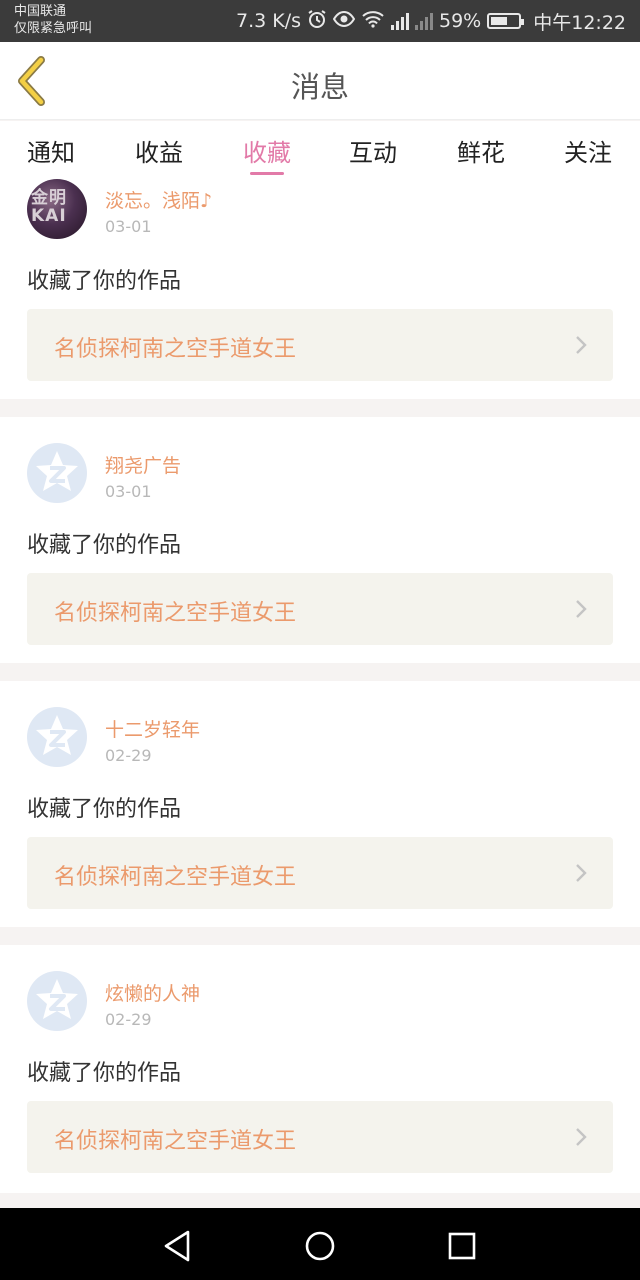 This screenshot has width=640, height=1280. What do you see at coordinates (319, 87) in the screenshot?
I see `page-title: 消息` at bounding box center [319, 87].